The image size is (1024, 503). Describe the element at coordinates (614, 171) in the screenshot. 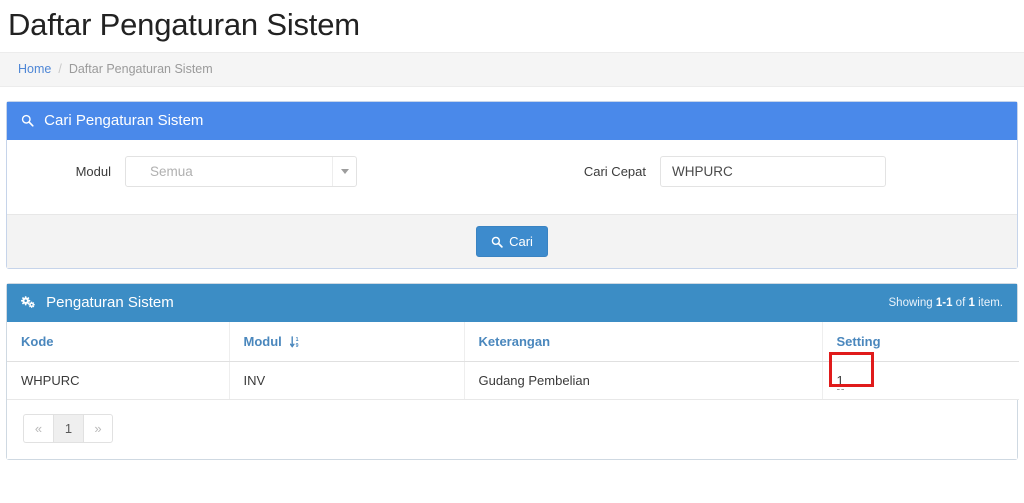

I see `cari-cepat-label: Cari Cepat` at that location.